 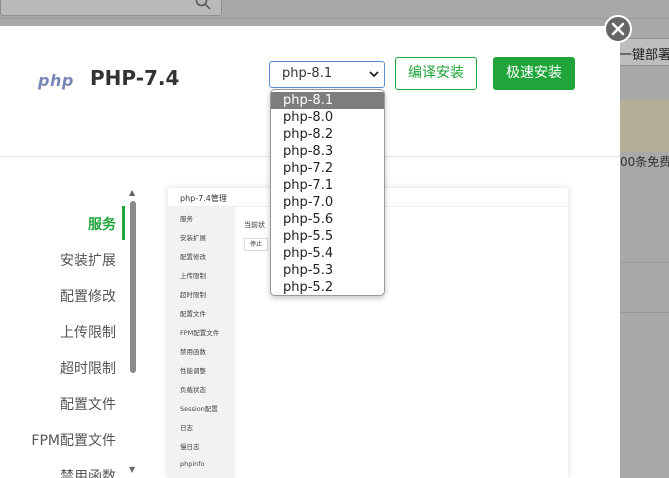 What do you see at coordinates (644, 126) in the screenshot?
I see `background-banner` at bounding box center [644, 126].